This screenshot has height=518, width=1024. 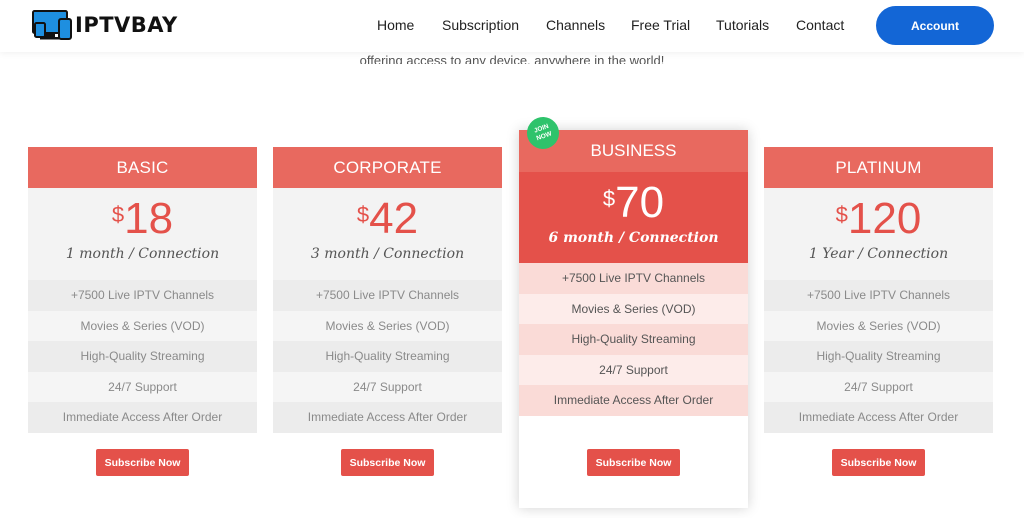 I want to click on account-button: Account, so click(x=935, y=25).